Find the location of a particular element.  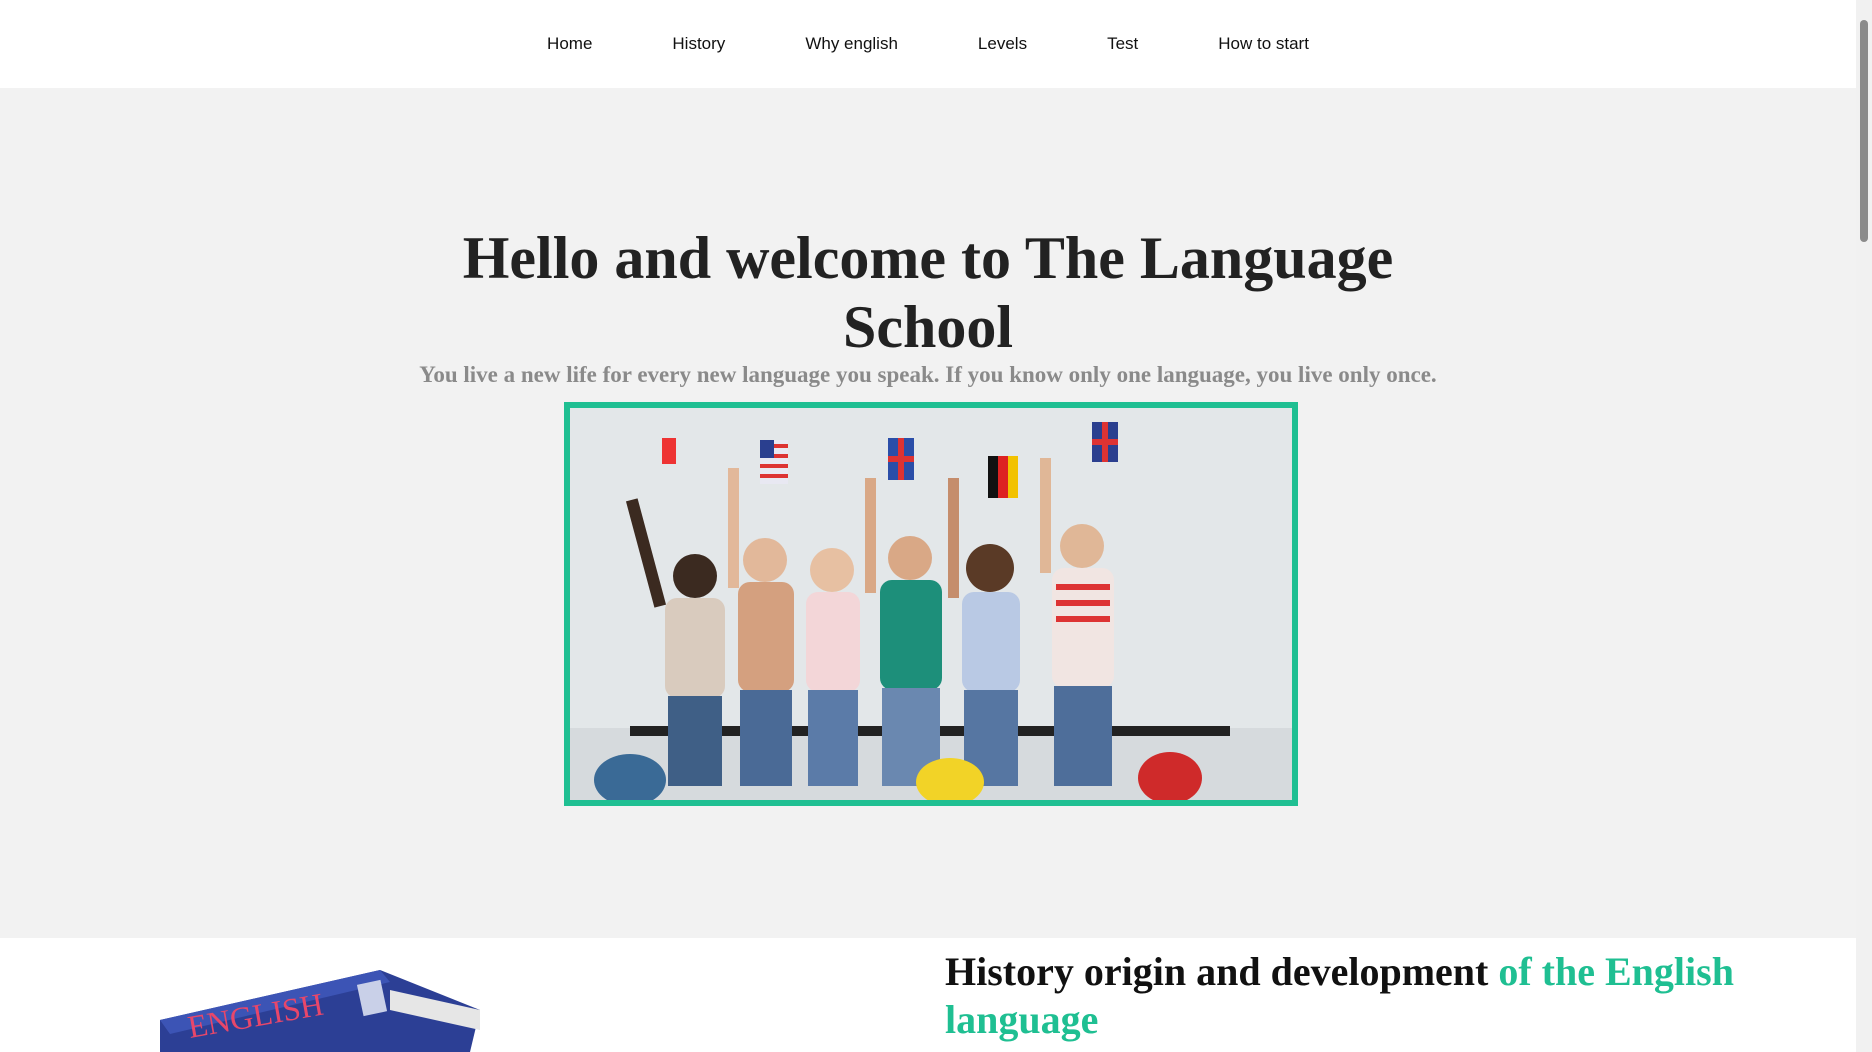

students-photo-illustration is located at coordinates (931, 604).